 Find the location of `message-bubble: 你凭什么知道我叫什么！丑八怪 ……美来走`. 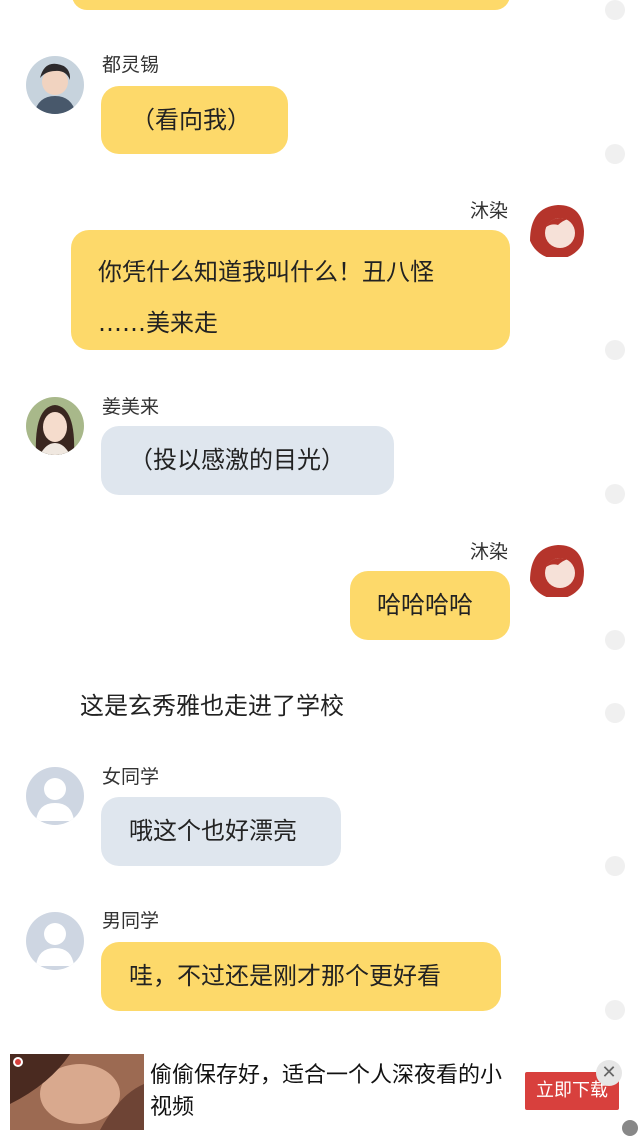

message-bubble: 你凭什么知道我叫什么！丑八怪 ……美来走 is located at coordinates (290, 290).